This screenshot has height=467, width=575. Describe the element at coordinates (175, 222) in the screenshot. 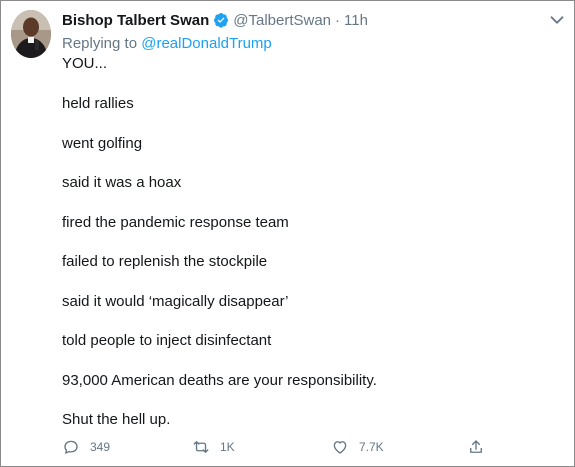

I see `tweet-line: fired the pandemic response team` at that location.